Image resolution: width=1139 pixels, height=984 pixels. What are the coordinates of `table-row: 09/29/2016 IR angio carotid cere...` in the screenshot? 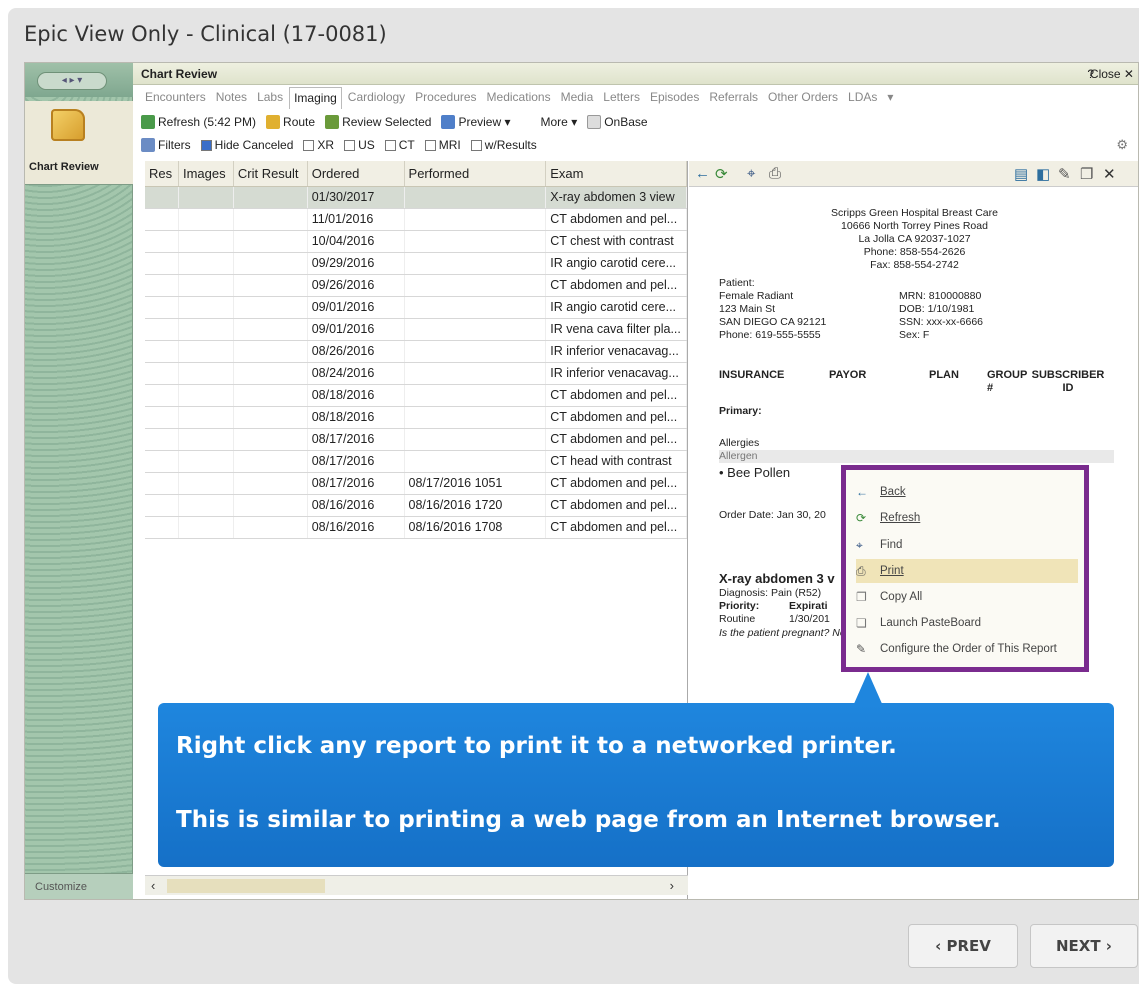 It's located at (416, 264).